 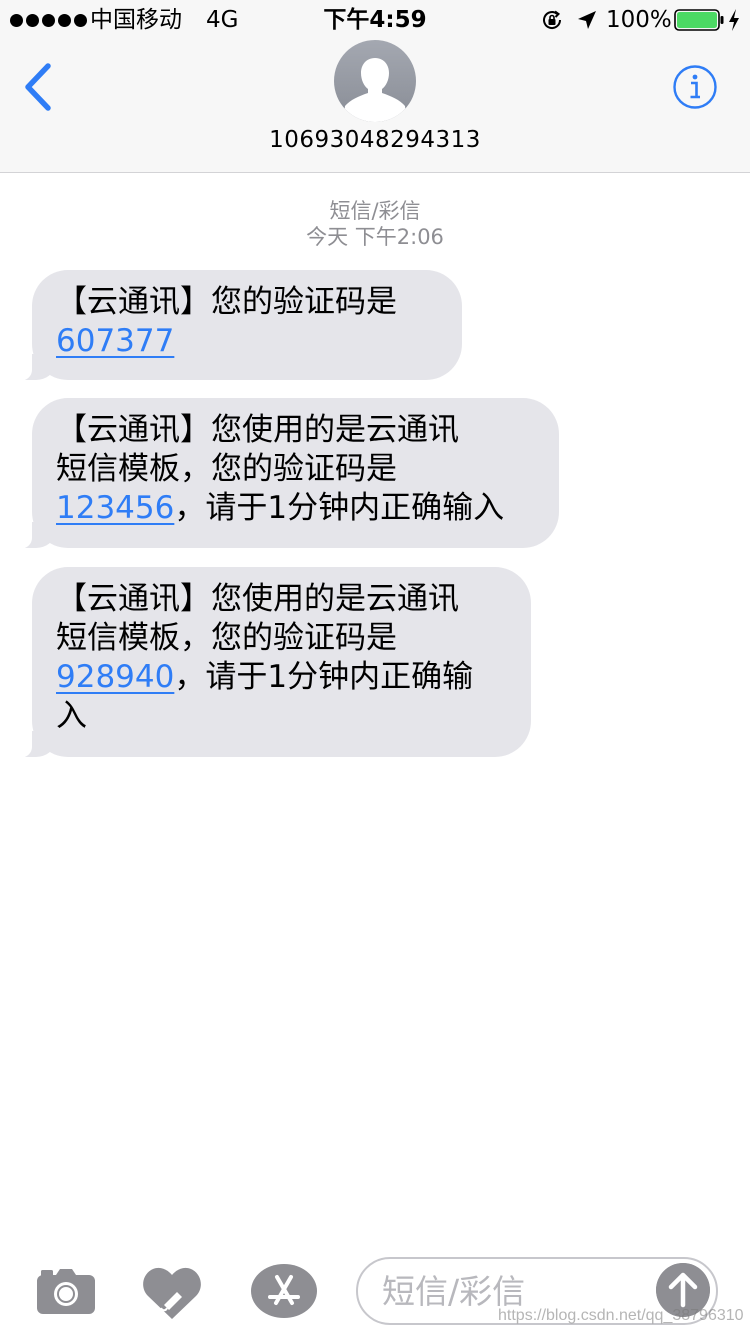 What do you see at coordinates (699, 20) in the screenshot?
I see `battery-icon` at bounding box center [699, 20].